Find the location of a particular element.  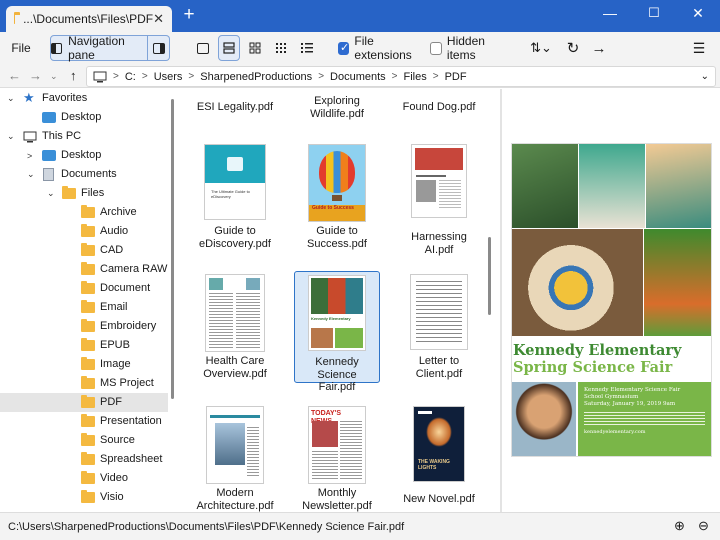

tree-item-documents: ⌄ Documents is located at coordinates (84, 174).